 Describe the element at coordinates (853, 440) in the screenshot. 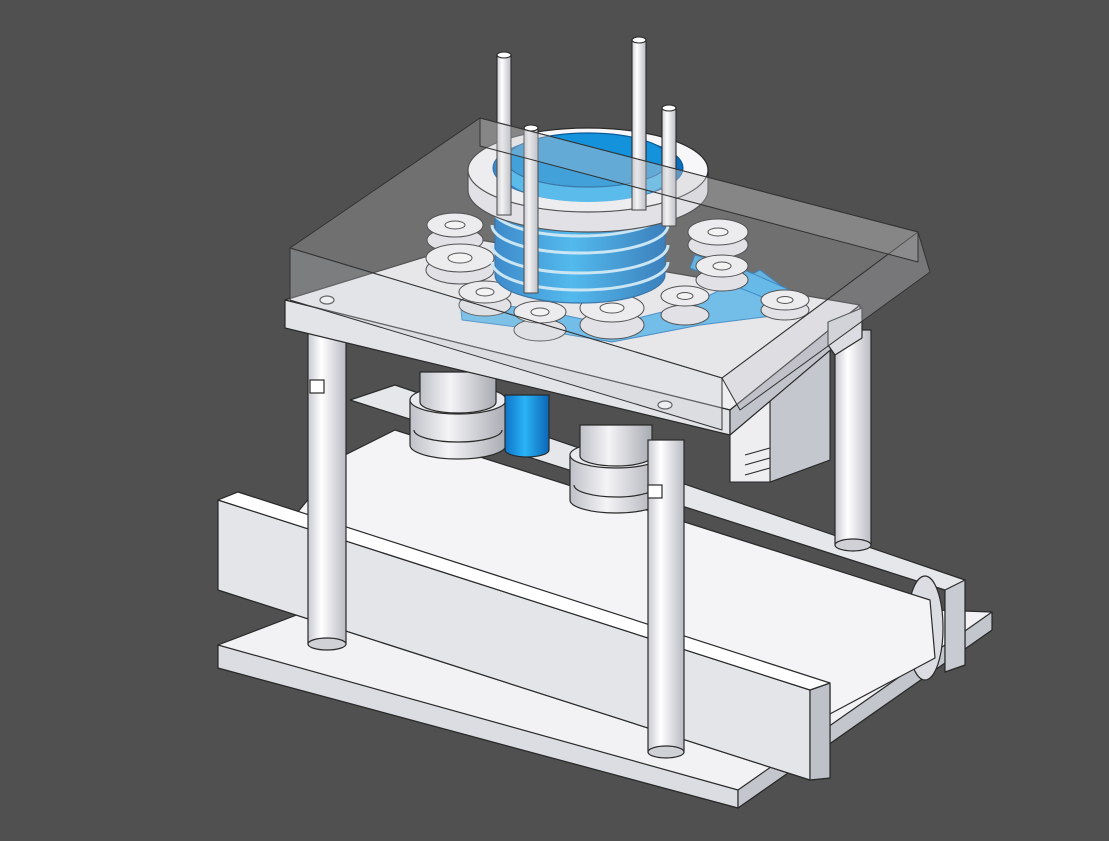

I see `support-column` at that location.